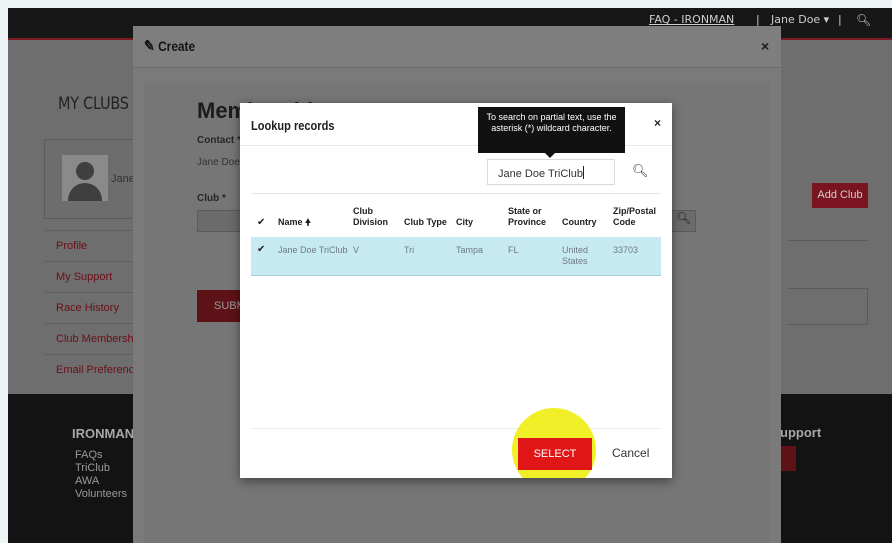  I want to click on footer-link-triclub: TriClub, so click(92, 468).